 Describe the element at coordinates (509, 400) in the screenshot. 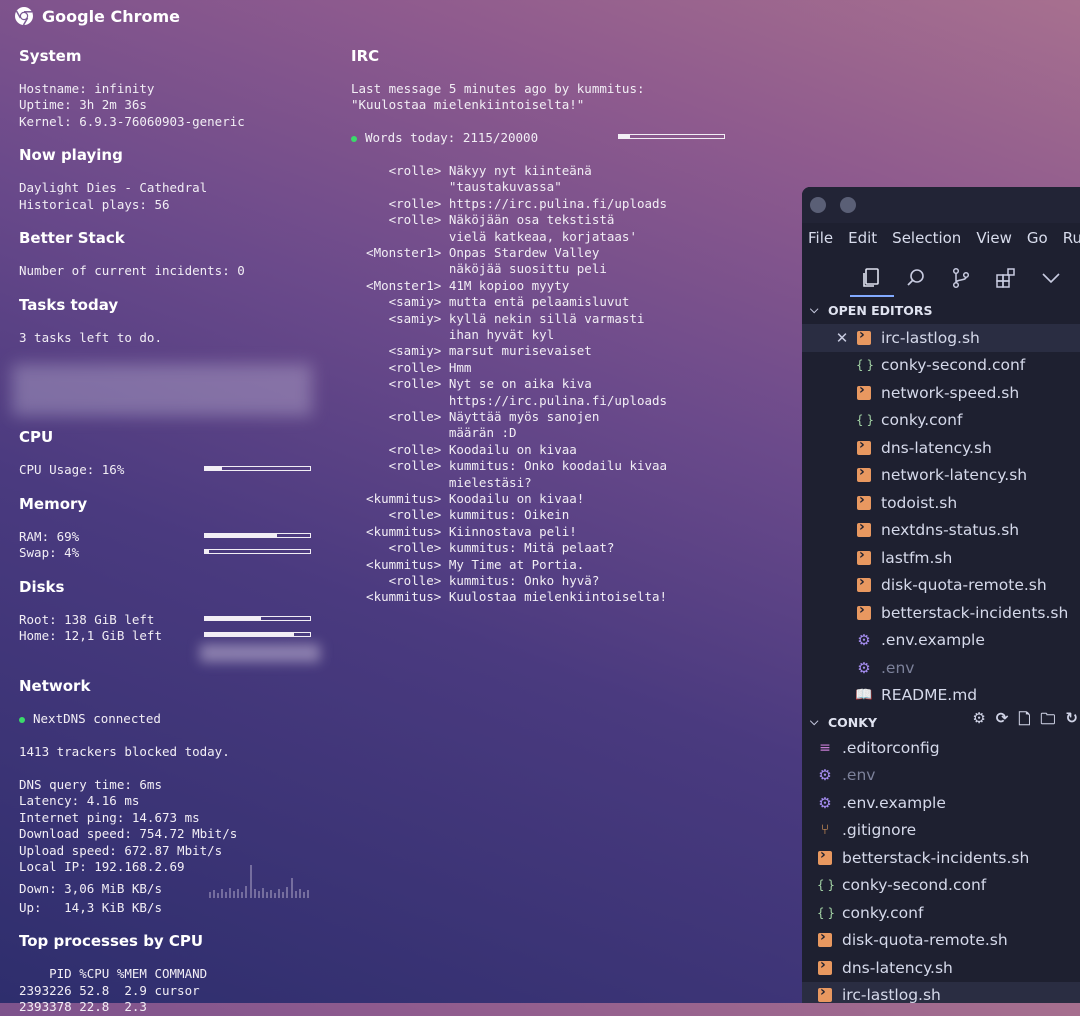

I see `irc-log-line: https://irc.pulina.fi/uploads` at that location.